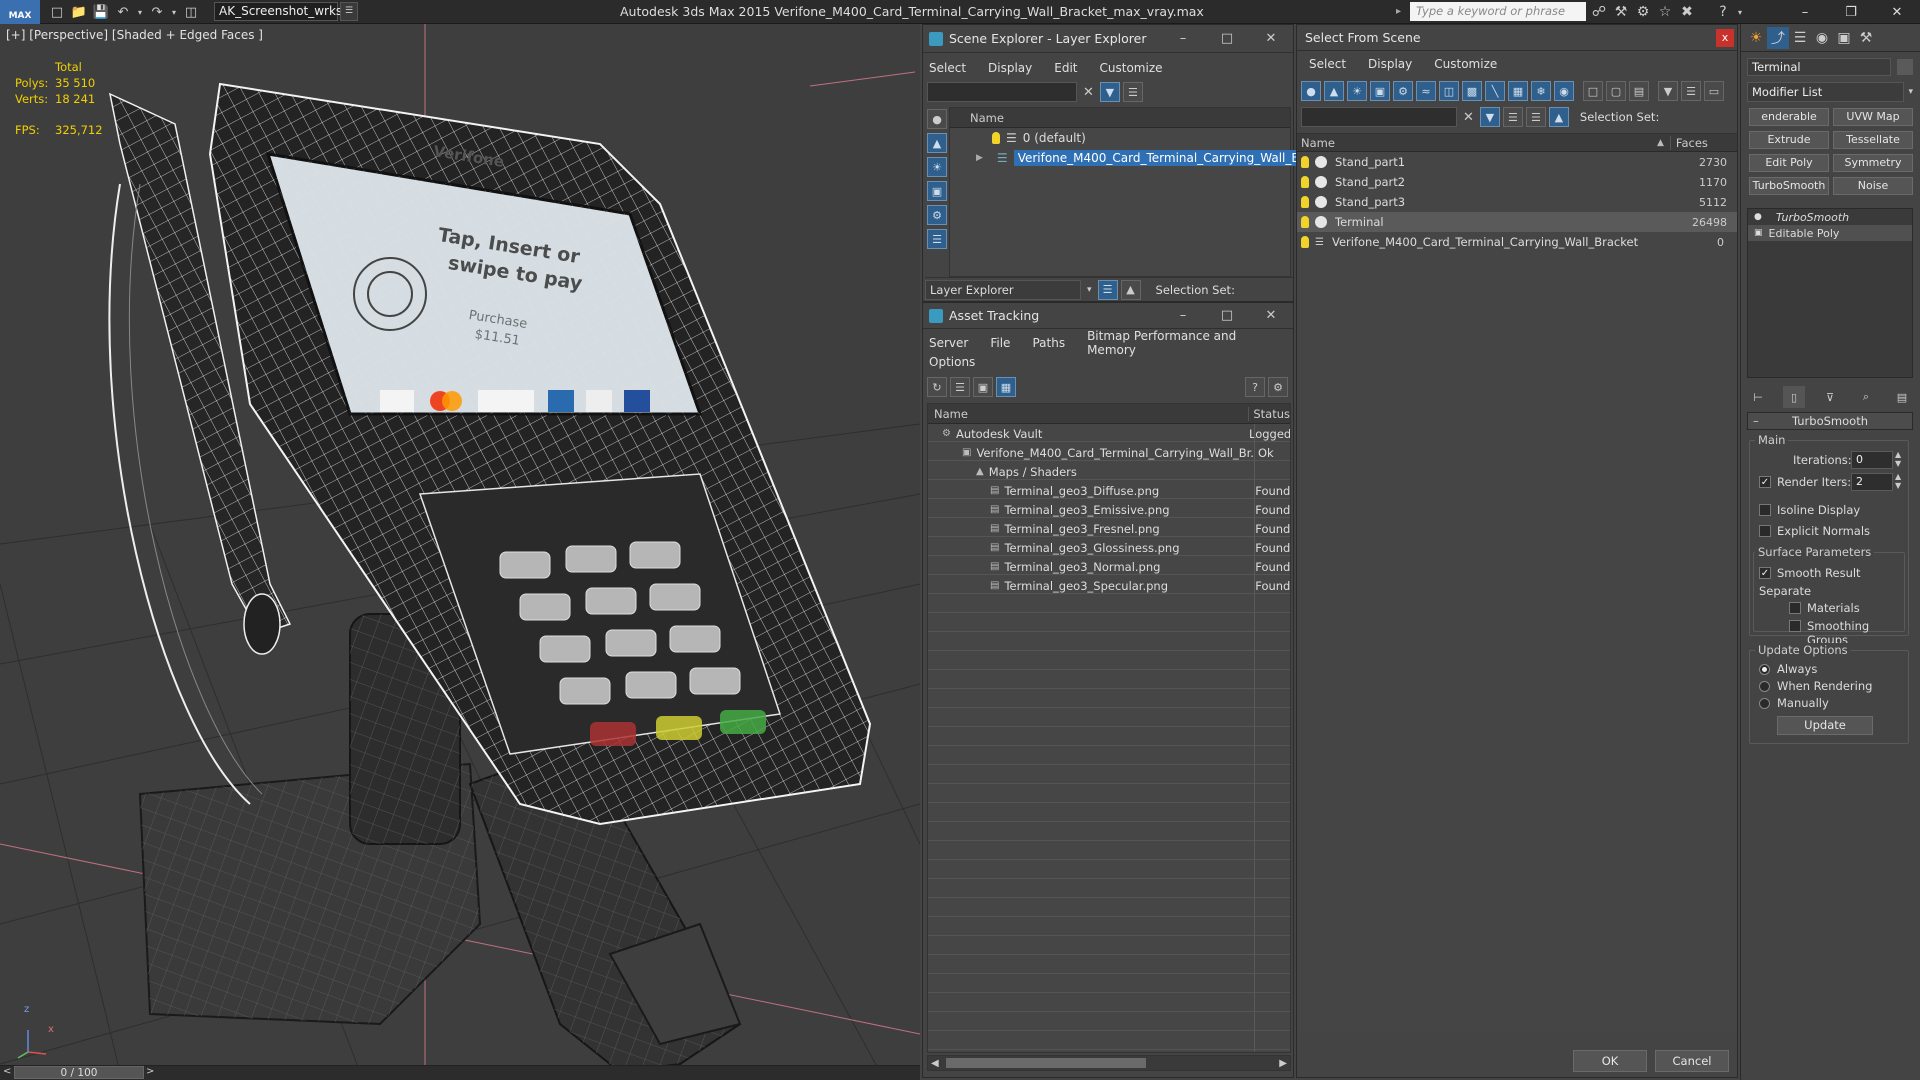  I want to click on asset-row: ▤ Terminal_geo3_Emissive.png Found, so click(1109, 509).